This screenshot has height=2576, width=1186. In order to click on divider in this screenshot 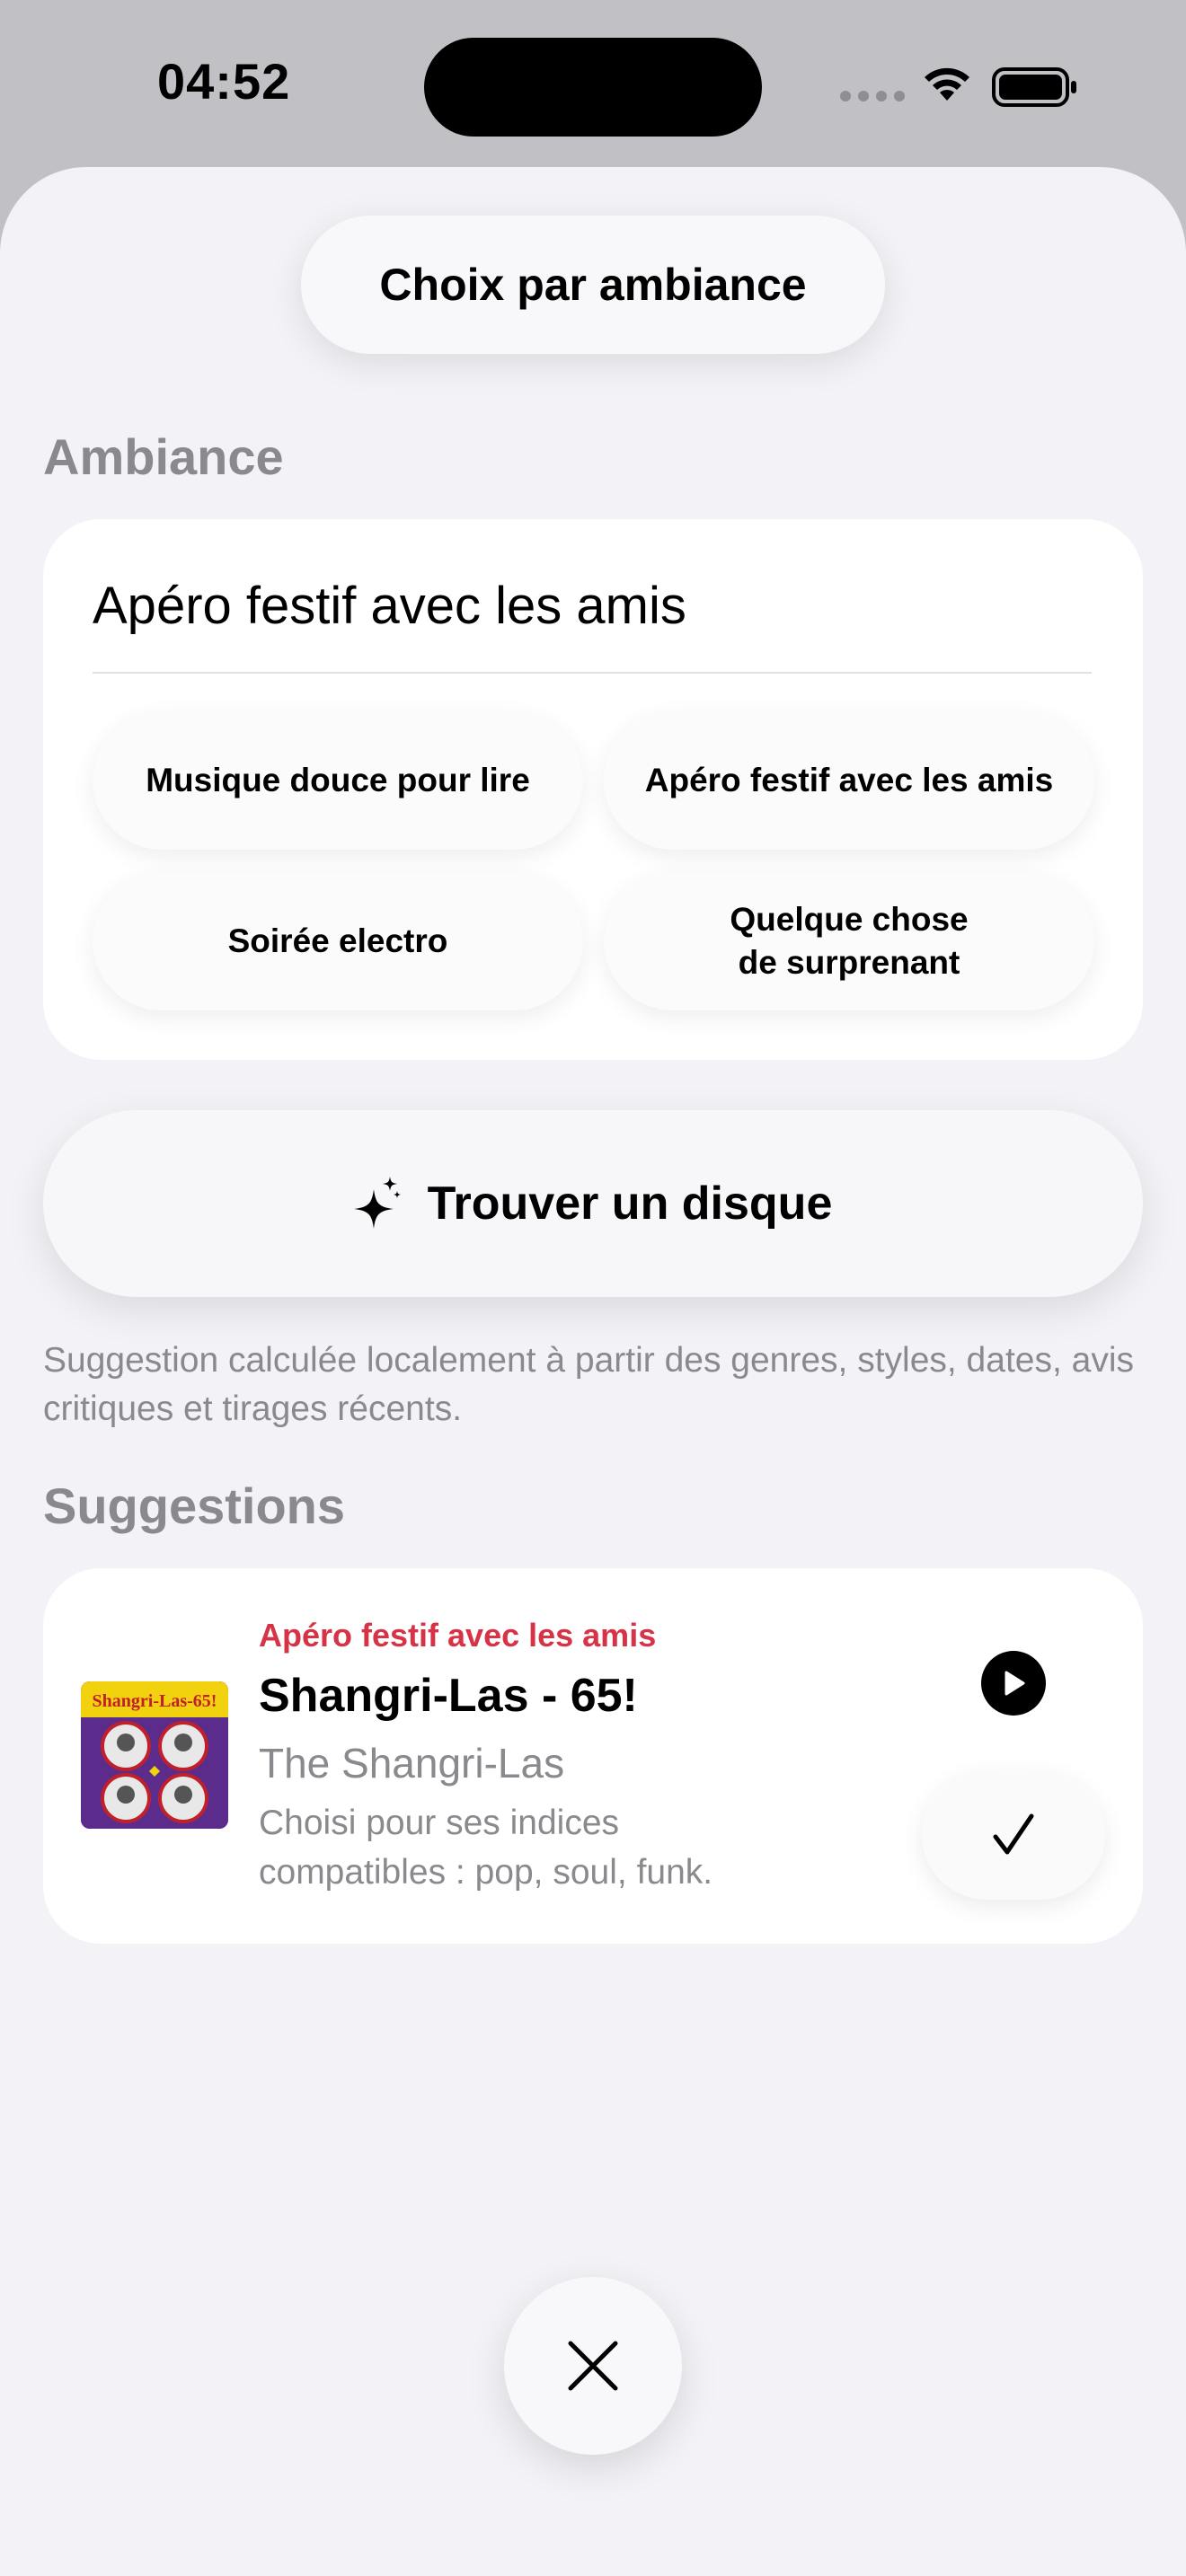, I will do `click(592, 673)`.